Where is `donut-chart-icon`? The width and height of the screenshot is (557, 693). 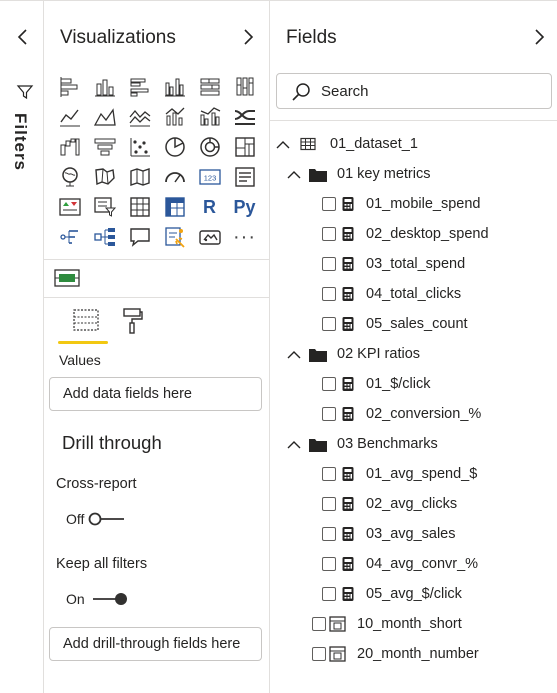 donut-chart-icon is located at coordinates (209, 147).